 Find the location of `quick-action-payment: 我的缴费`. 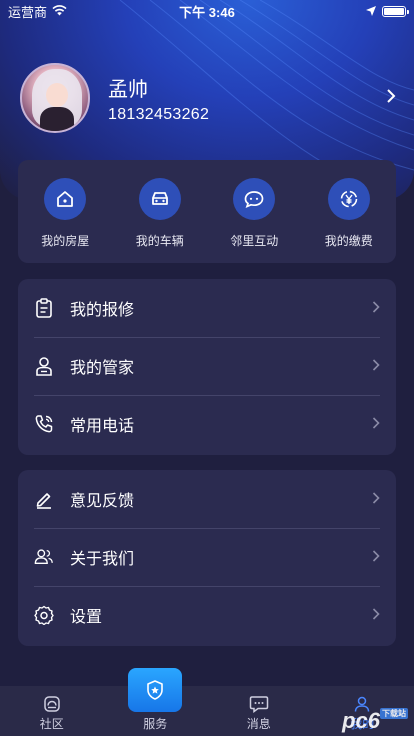

quick-action-payment: 我的缴费 is located at coordinates (349, 220).